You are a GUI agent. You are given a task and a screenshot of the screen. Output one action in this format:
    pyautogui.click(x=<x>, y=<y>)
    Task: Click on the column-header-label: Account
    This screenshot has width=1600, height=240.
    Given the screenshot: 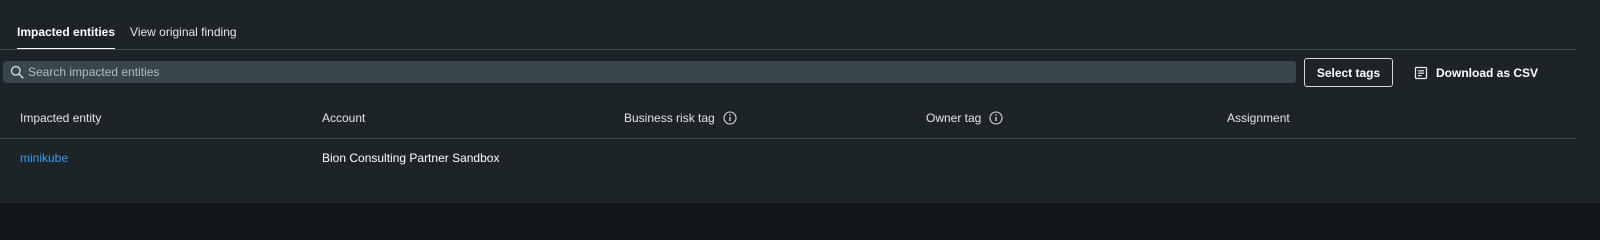 What is the action you would take?
    pyautogui.click(x=344, y=118)
    